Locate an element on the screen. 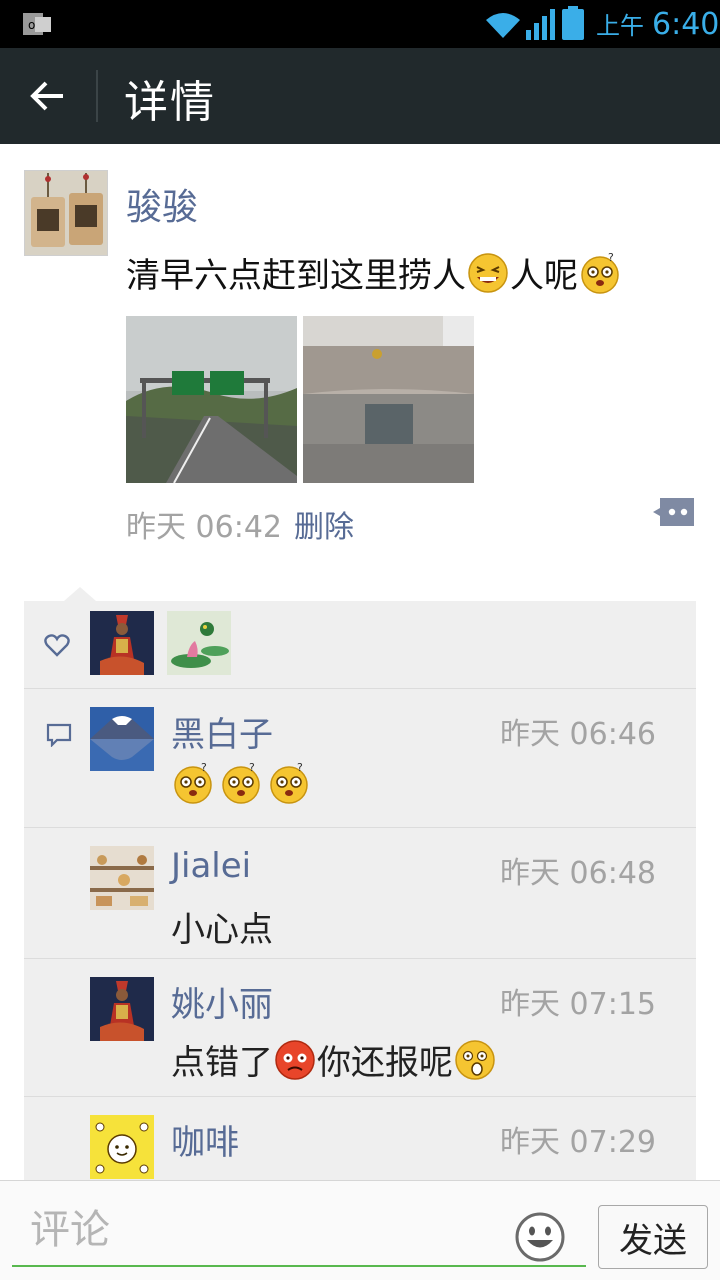 The width and height of the screenshot is (720, 1280). lotus-pond-avatar is located at coordinates (199, 643).